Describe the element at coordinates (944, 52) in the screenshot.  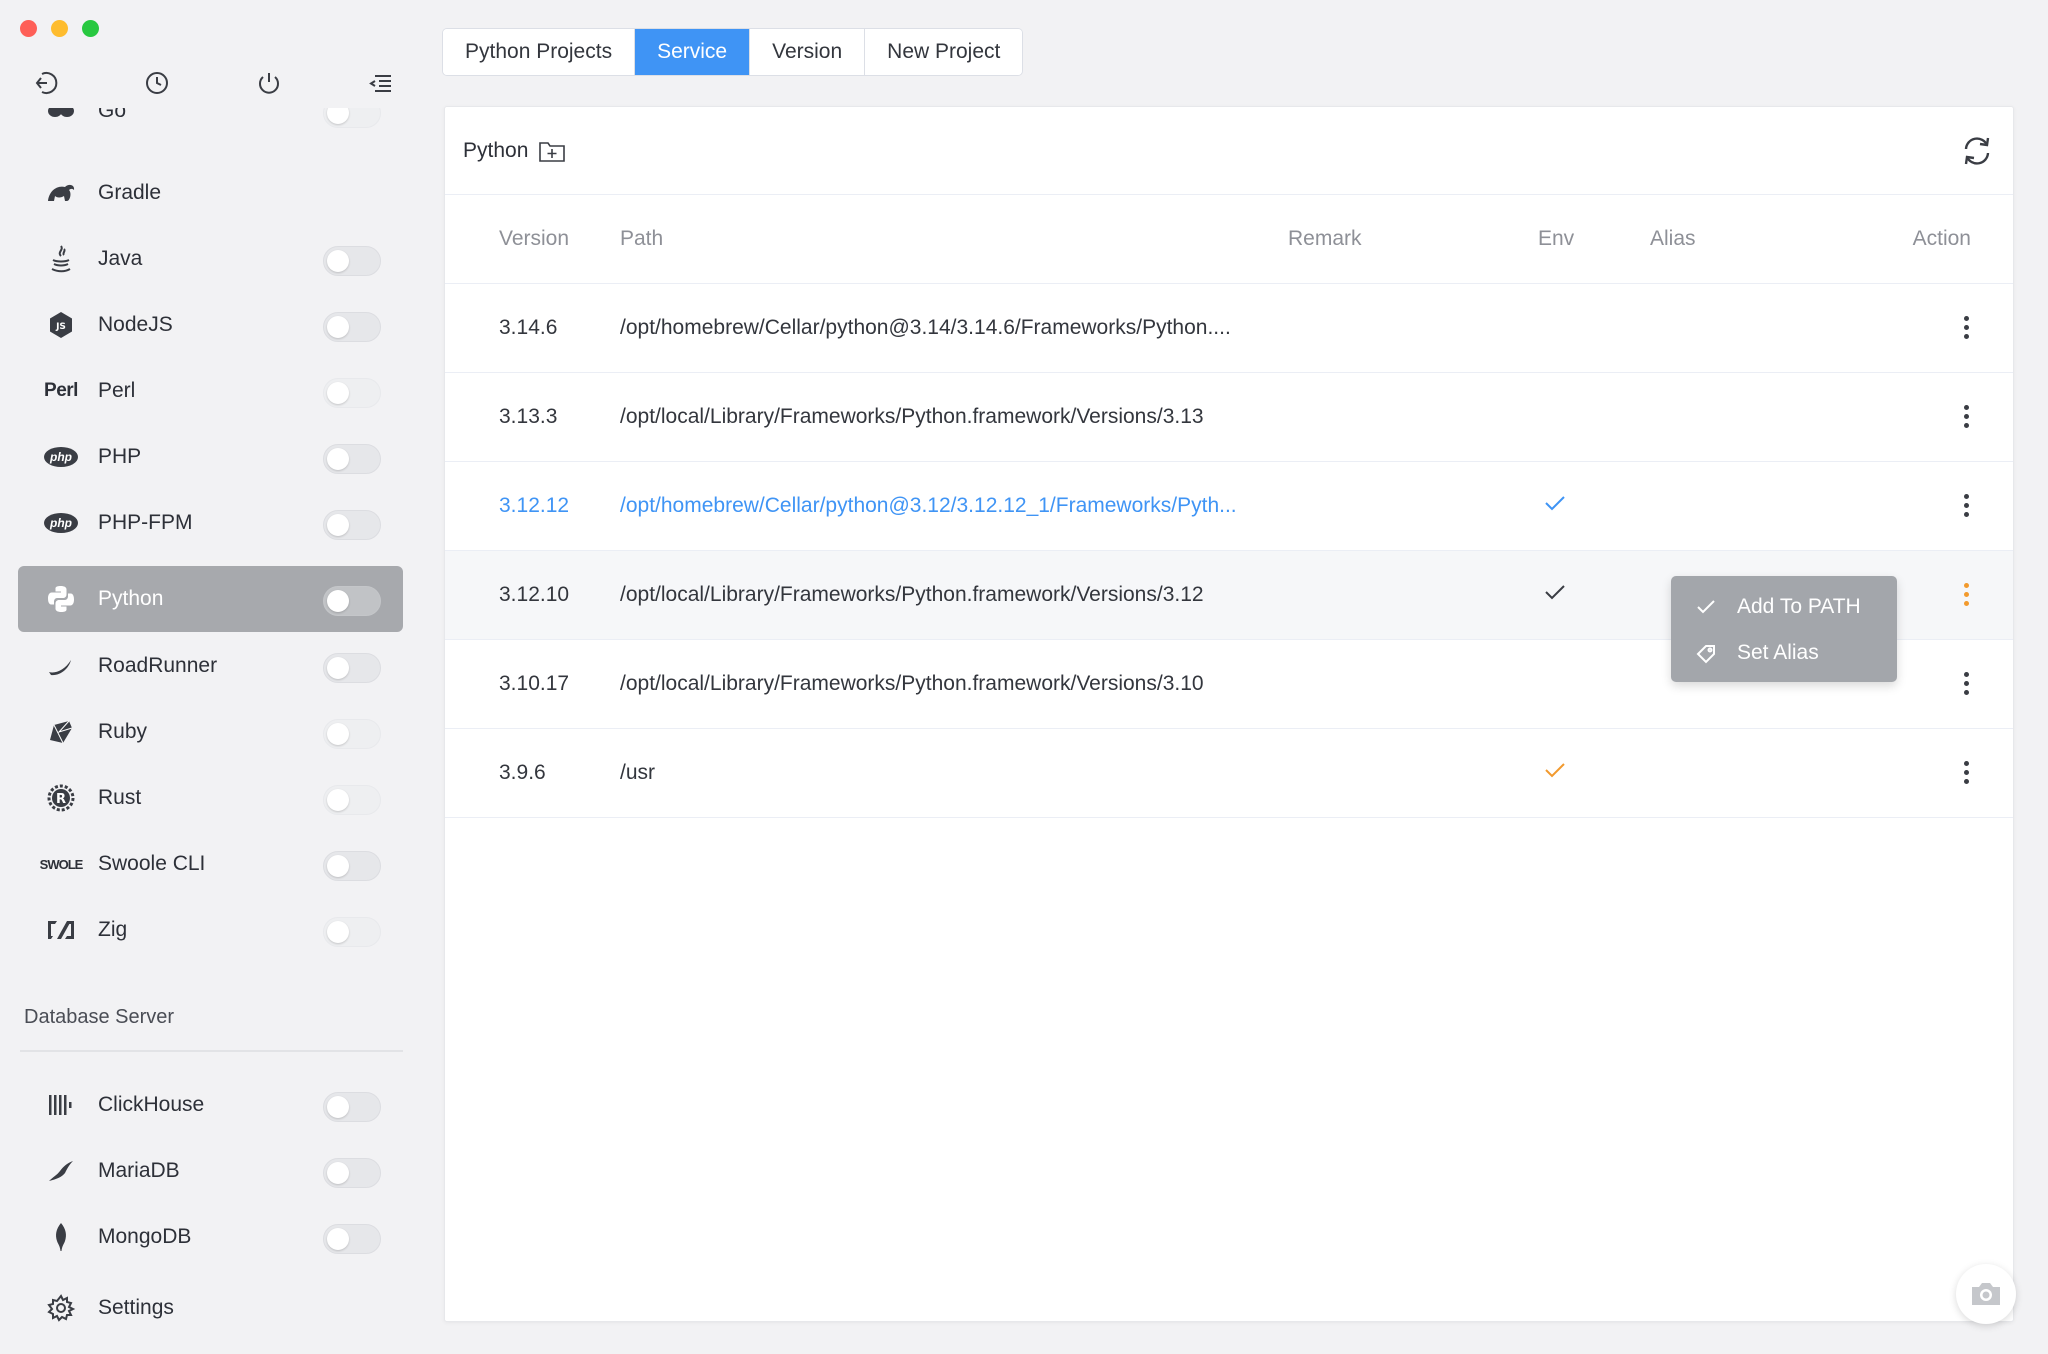
I see `tab-new-project: New Project` at that location.